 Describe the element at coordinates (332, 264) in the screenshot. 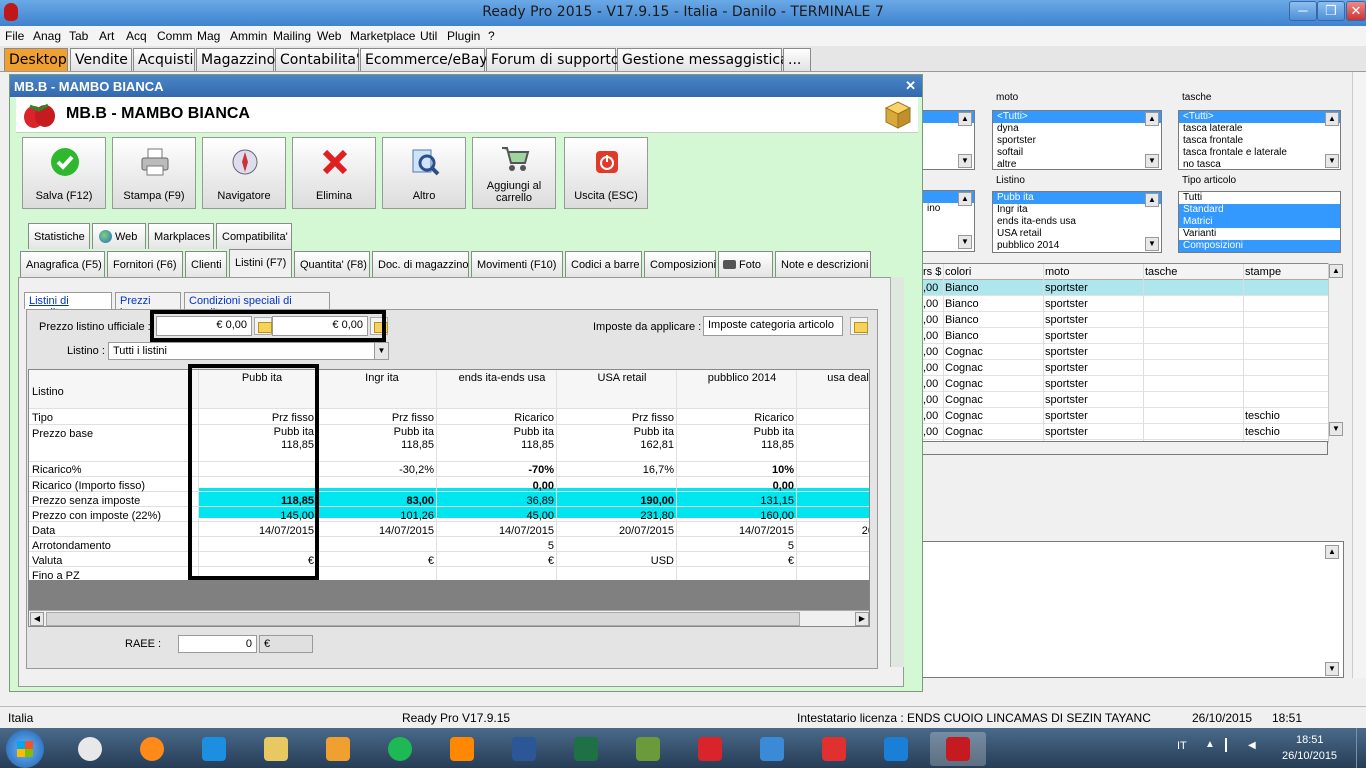

I see `tab-quantita: Quantita' (F8)` at that location.